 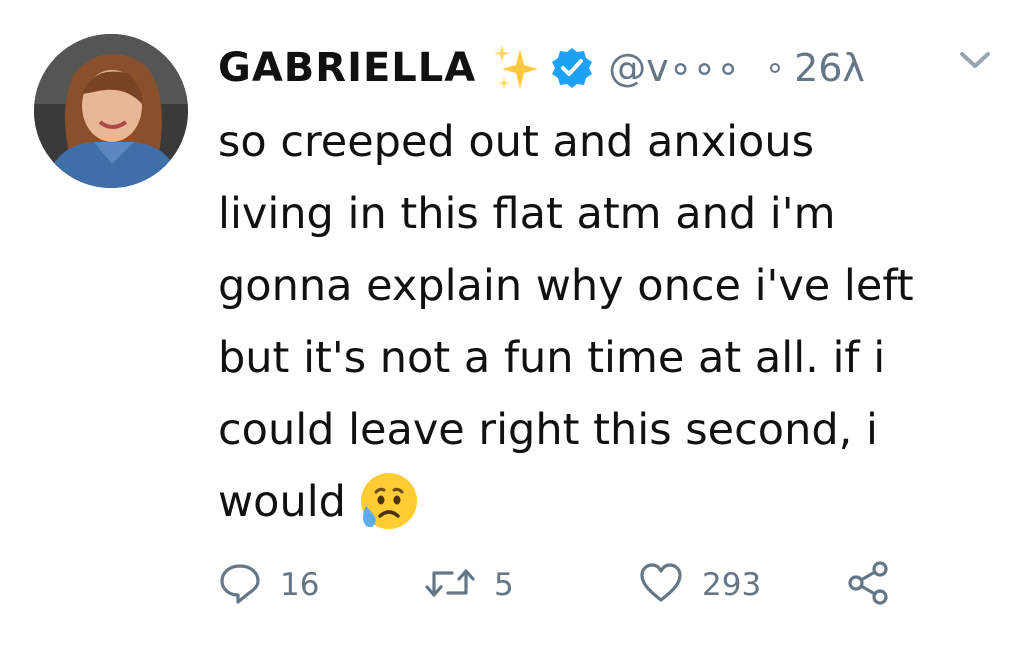 What do you see at coordinates (548, 430) in the screenshot?
I see `tweet-text-line: could leave right this second, i` at bounding box center [548, 430].